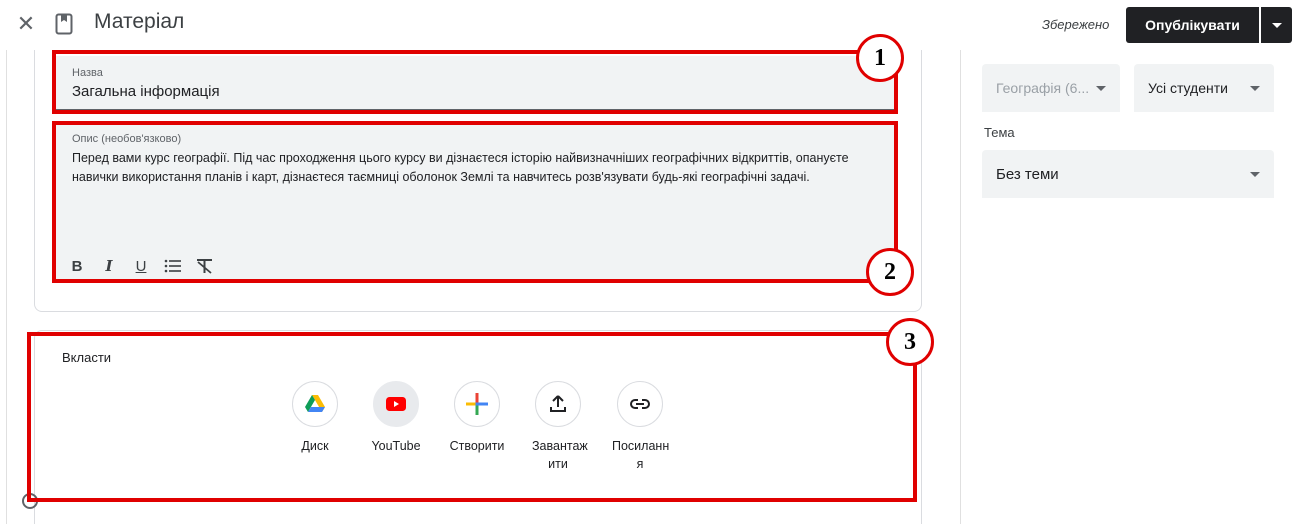 The height and width of the screenshot is (524, 1296). I want to click on top-bar: ✕ Матеріал Збережено Опублікувати, so click(648, 25).